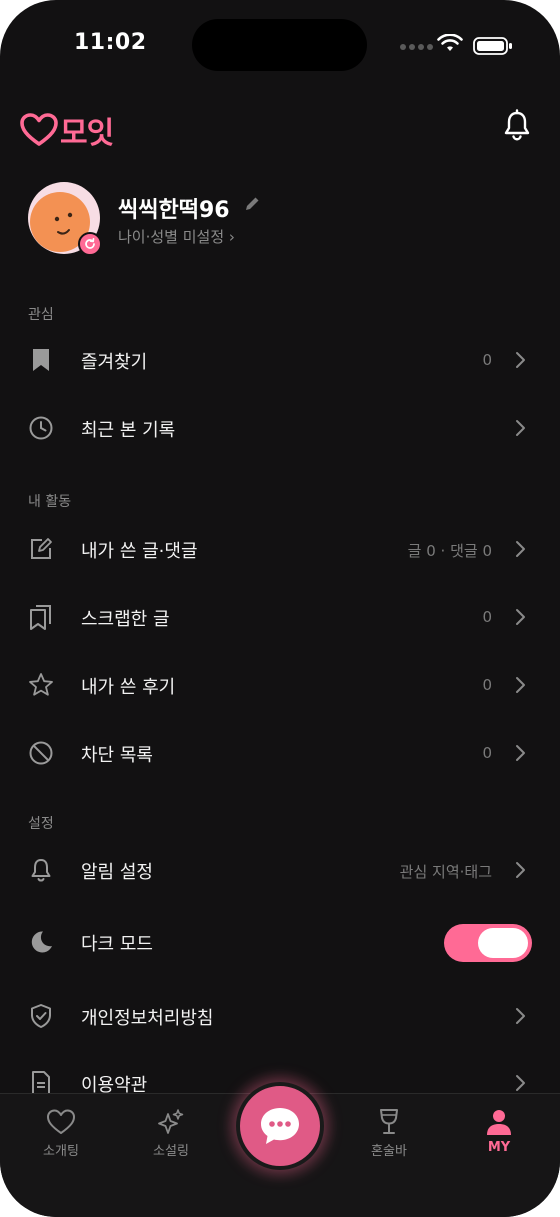  What do you see at coordinates (41, 315) in the screenshot?
I see `section-title-interest: 관심` at bounding box center [41, 315].